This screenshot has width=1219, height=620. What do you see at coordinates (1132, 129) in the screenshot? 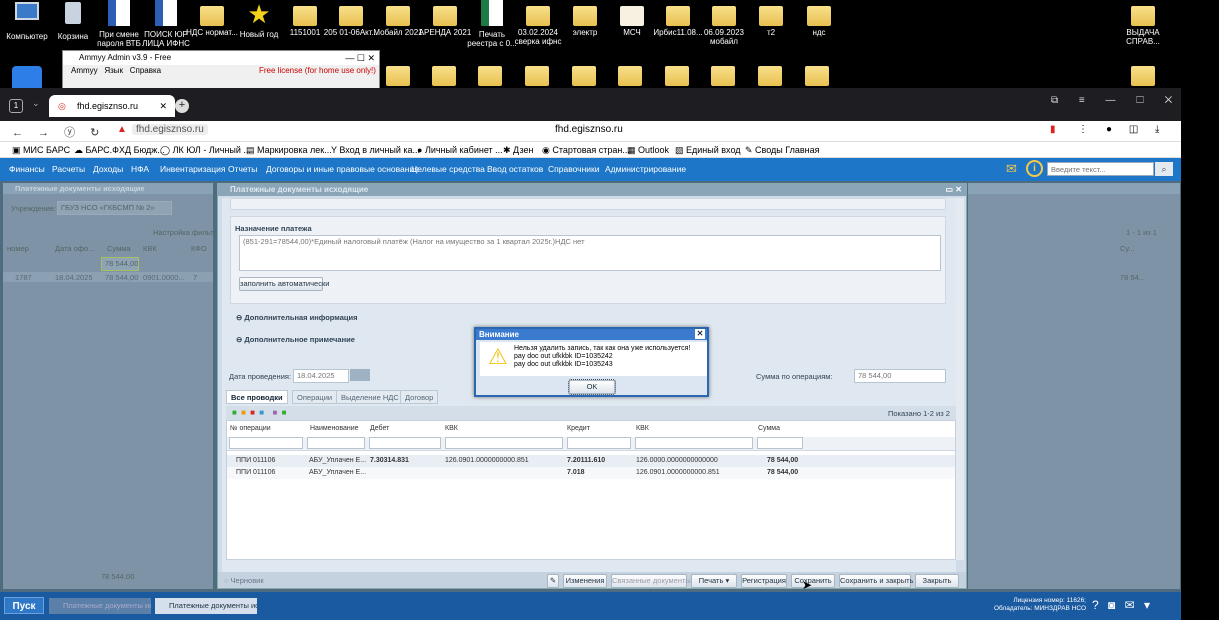
I see `browser-extension-icons: ● ◫ ⤓` at bounding box center [1132, 129].